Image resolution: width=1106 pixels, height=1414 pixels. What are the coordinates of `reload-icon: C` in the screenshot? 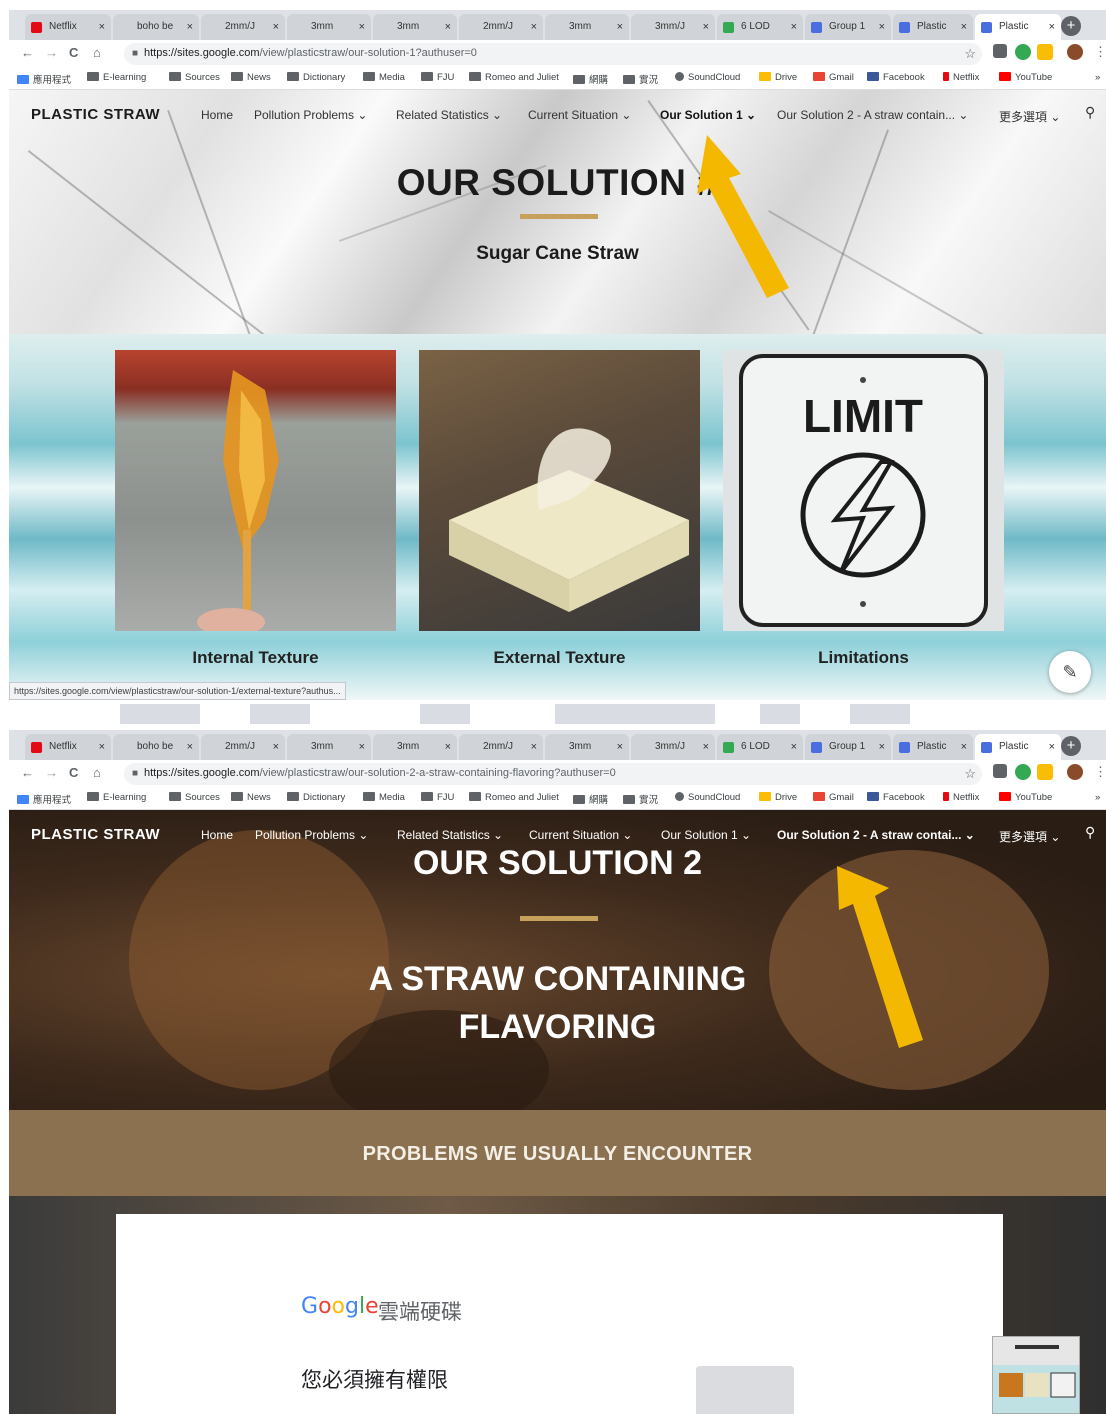 It's located at (73, 52).